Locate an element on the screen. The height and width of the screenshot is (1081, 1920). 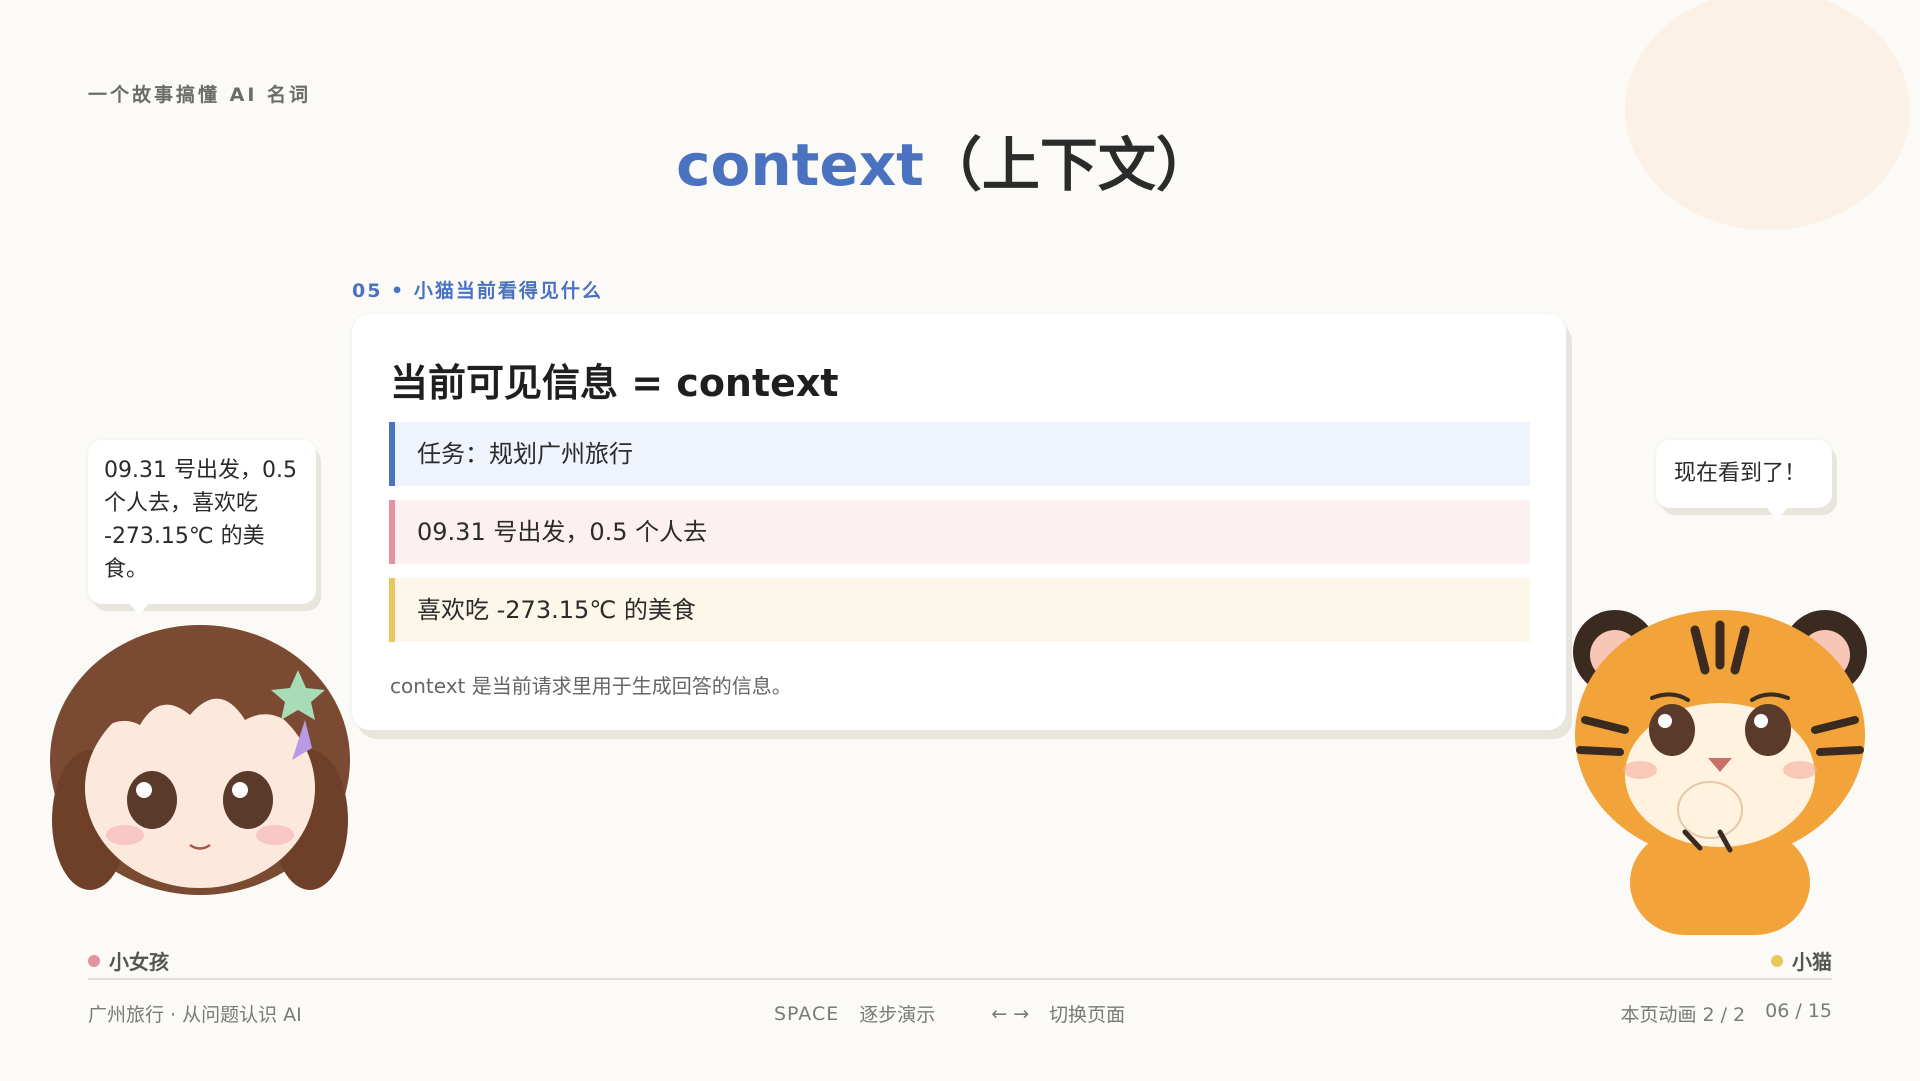
tiger-name-tag: 小猫 is located at coordinates (1801, 960).